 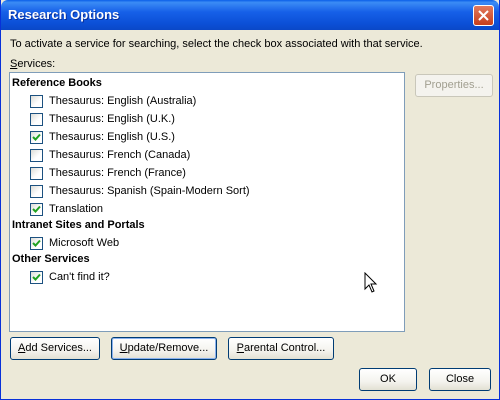 What do you see at coordinates (64, 14) in the screenshot?
I see `dialog-title: Research Options` at bounding box center [64, 14].